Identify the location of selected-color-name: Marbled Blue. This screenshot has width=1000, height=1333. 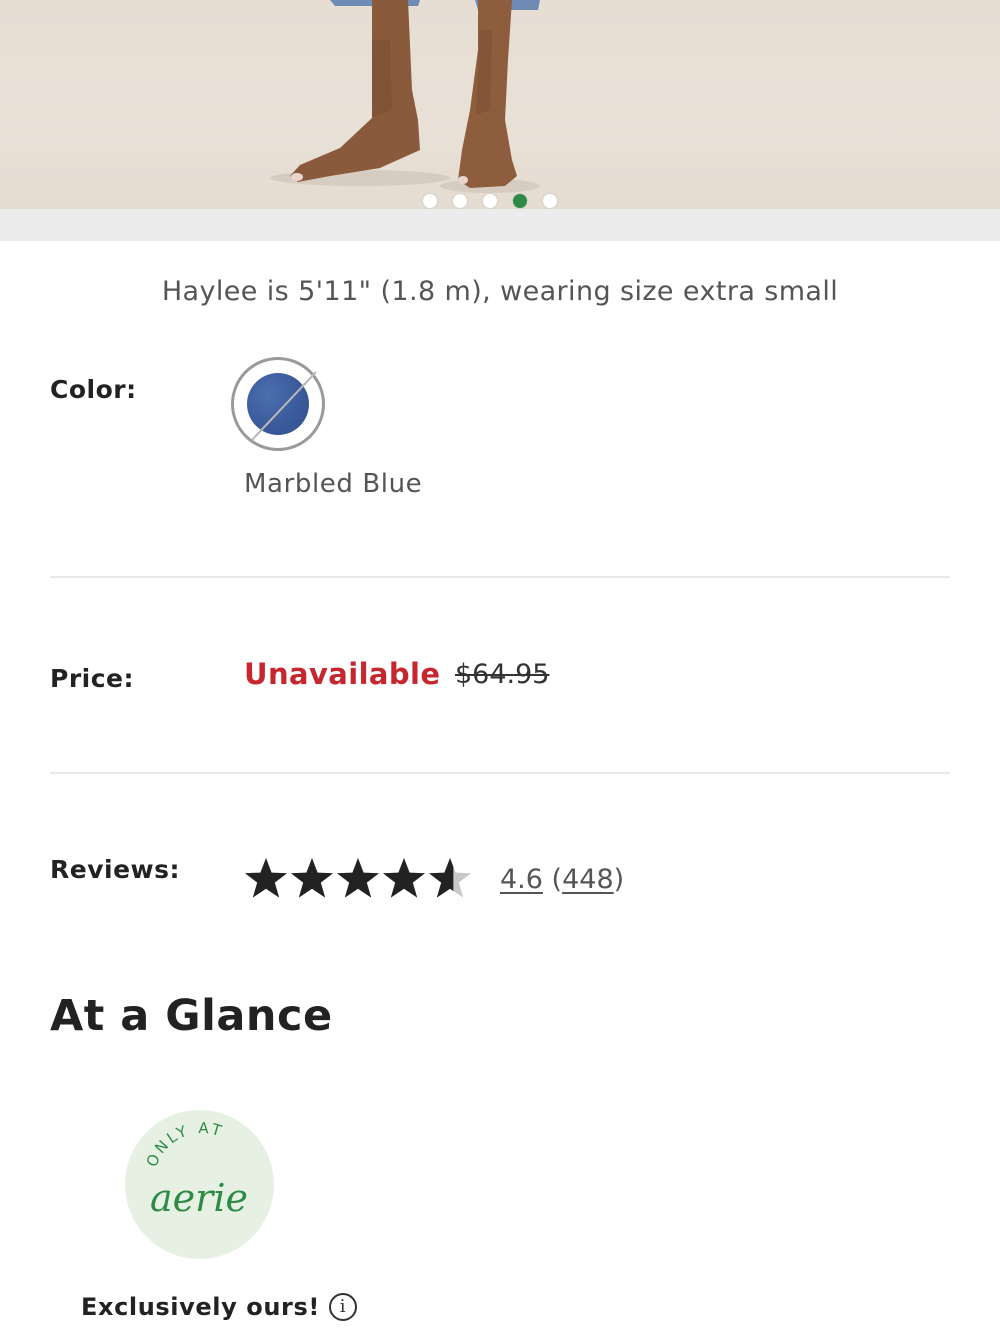
(333, 484).